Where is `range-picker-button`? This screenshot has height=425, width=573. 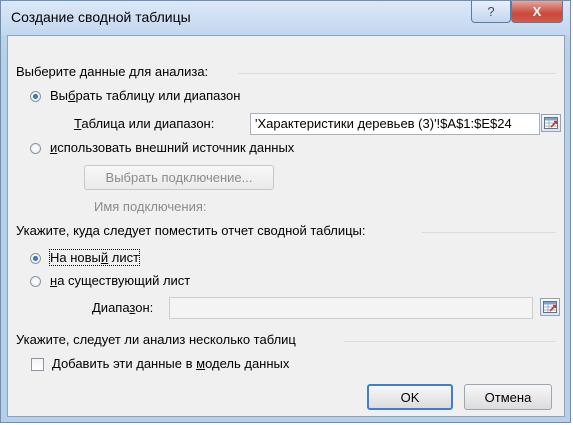
range-picker-button is located at coordinates (551, 123).